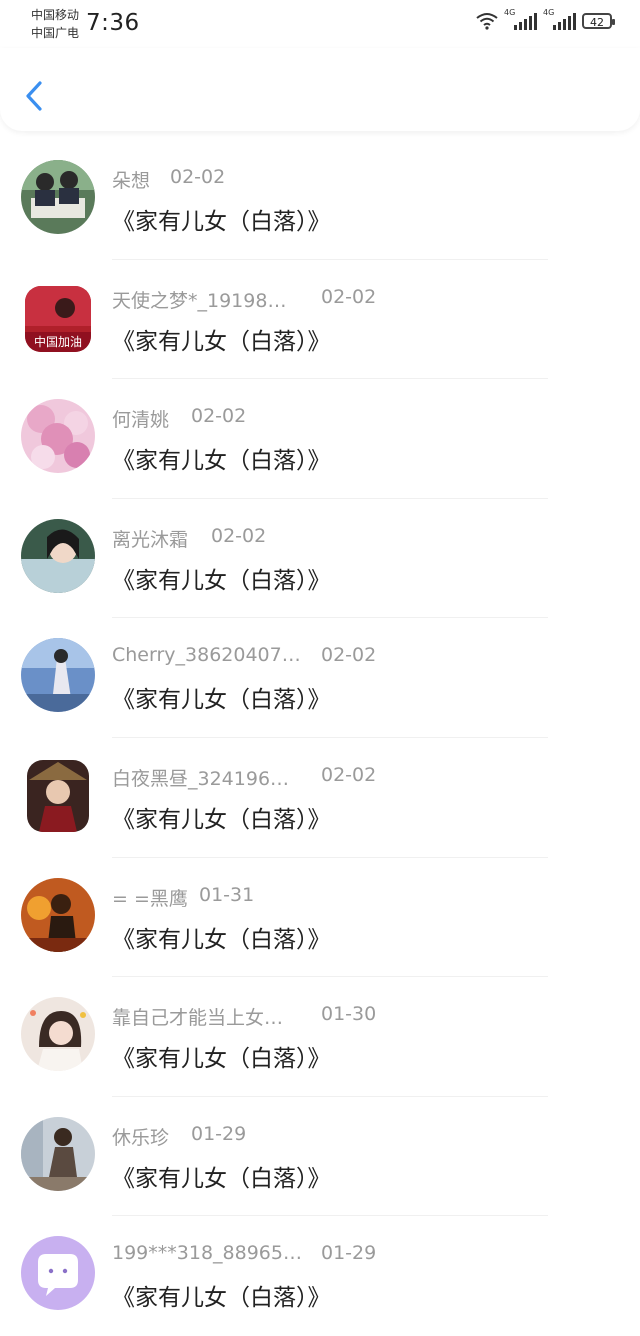 The height and width of the screenshot is (1336, 640). What do you see at coordinates (320, 559) in the screenshot?
I see `list-item: 离光沐霜 02-02 《家有儿女（白落）》` at bounding box center [320, 559].